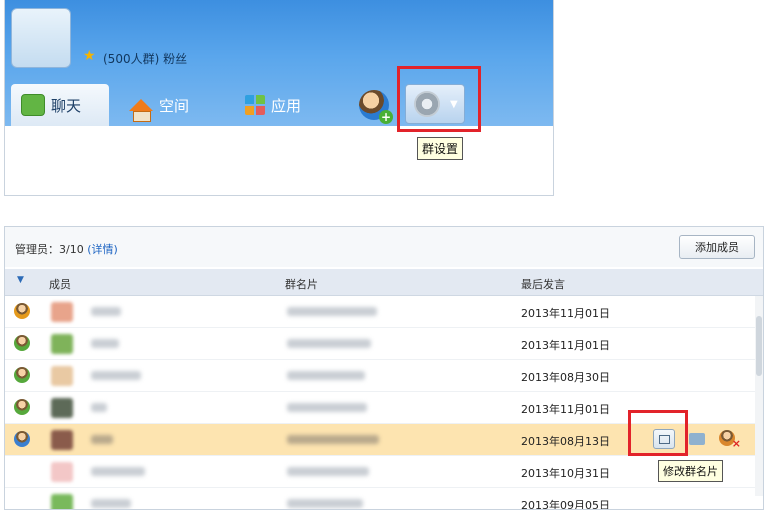  Describe the element at coordinates (658, 433) in the screenshot. I see `highlight-box-edit-card` at that location.